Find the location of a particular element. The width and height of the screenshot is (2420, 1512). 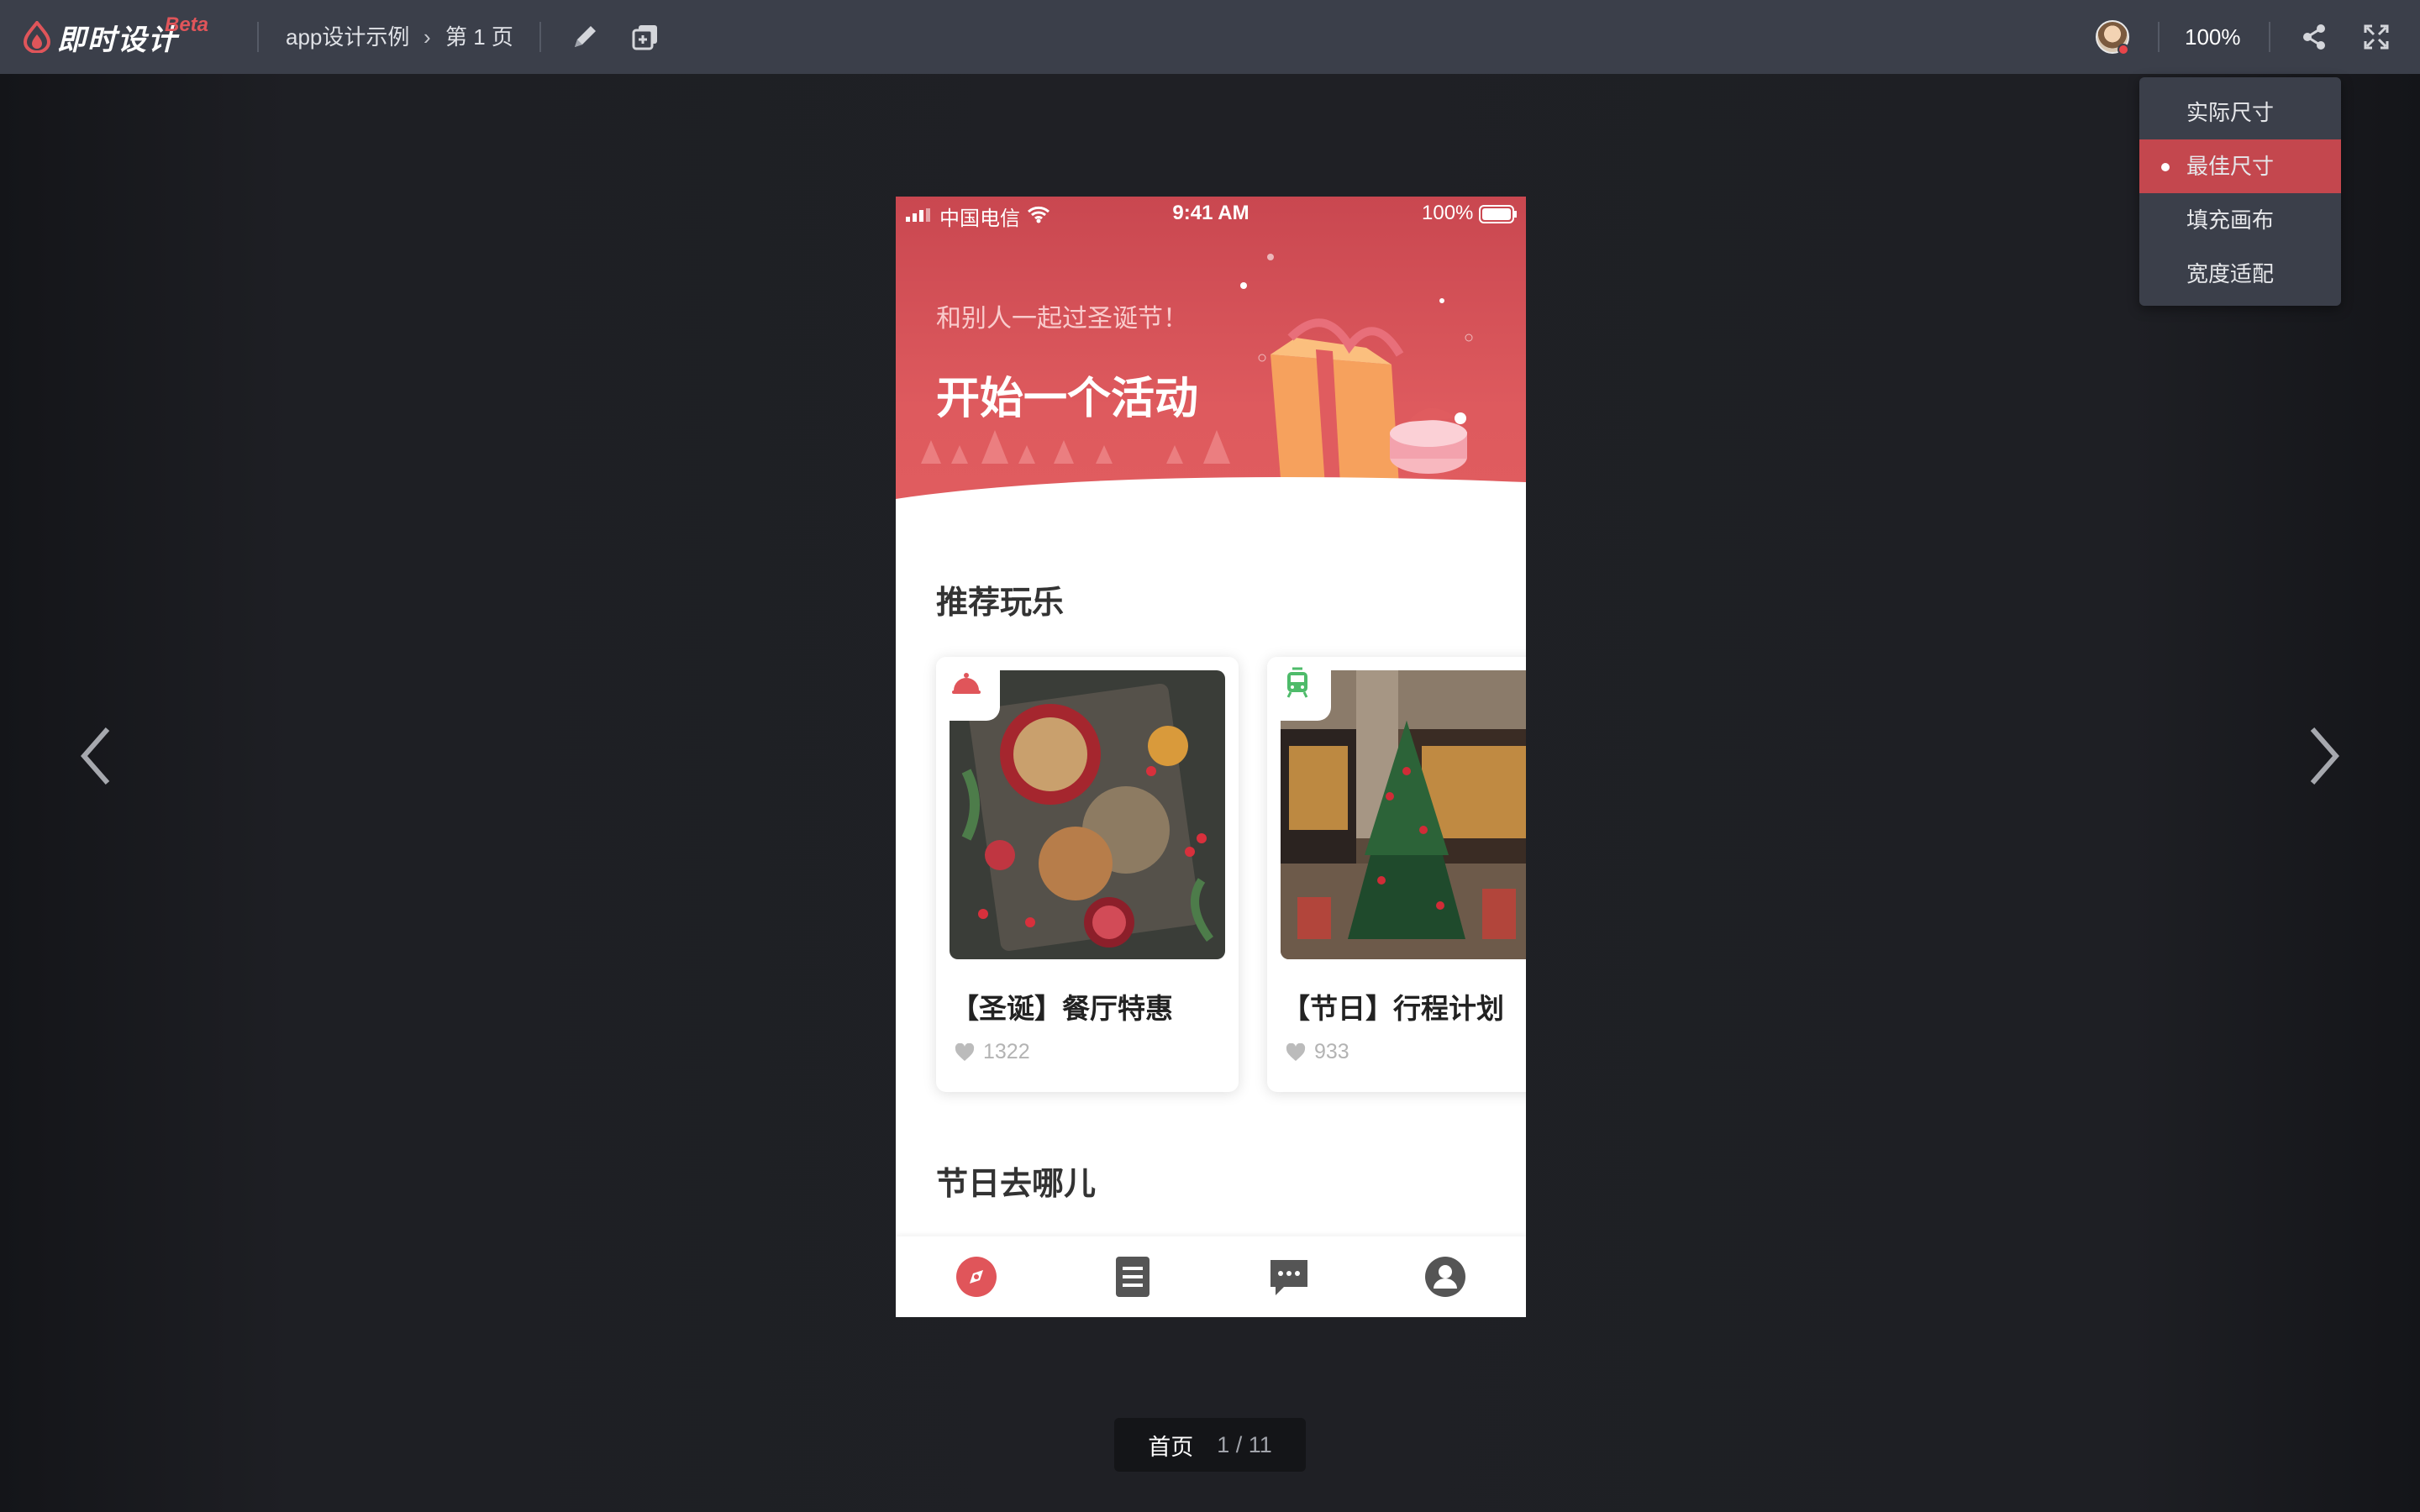

compass-icon is located at coordinates (976, 1277).